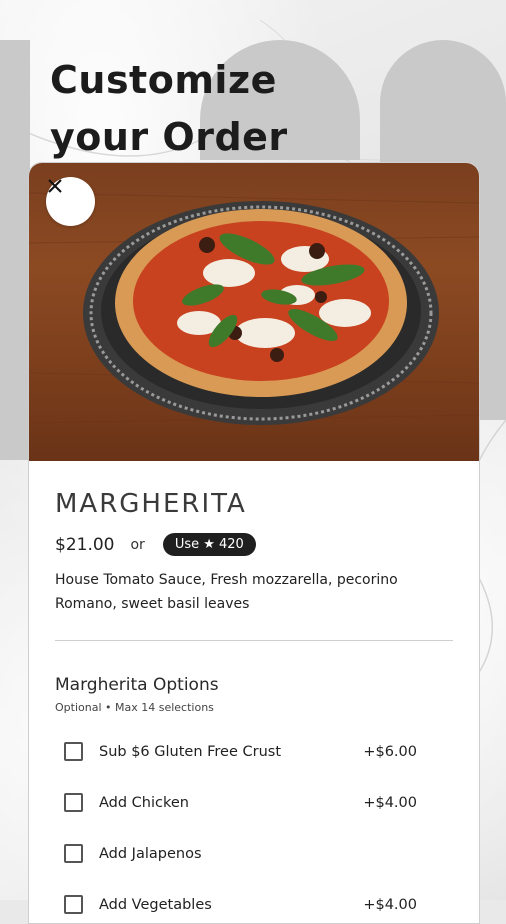  What do you see at coordinates (190, 751) in the screenshot?
I see `option-label: Sub $6 Gluten Free Crust` at bounding box center [190, 751].